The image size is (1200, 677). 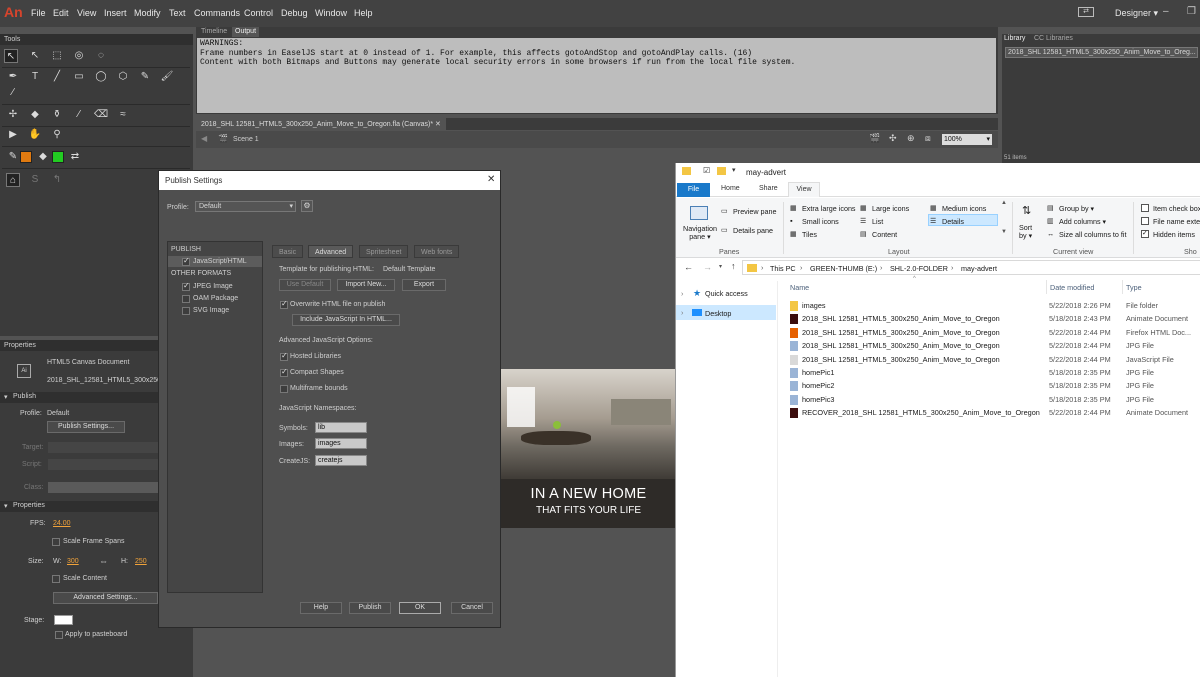 What do you see at coordinates (35, 115) in the screenshot?
I see `paint-bucket-icon: ◆` at bounding box center [35, 115].